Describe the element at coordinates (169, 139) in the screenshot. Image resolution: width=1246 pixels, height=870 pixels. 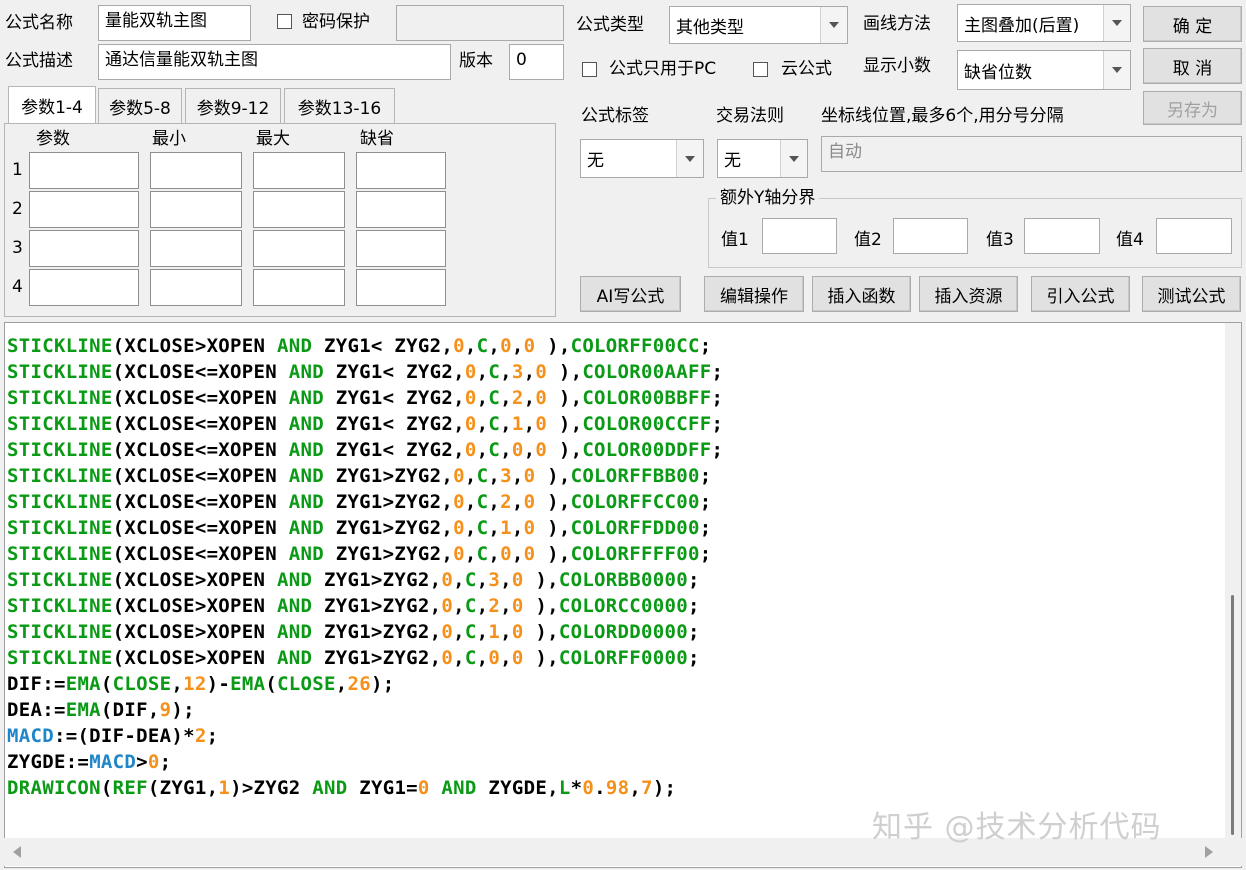
I see `param-header-min: 最小` at that location.